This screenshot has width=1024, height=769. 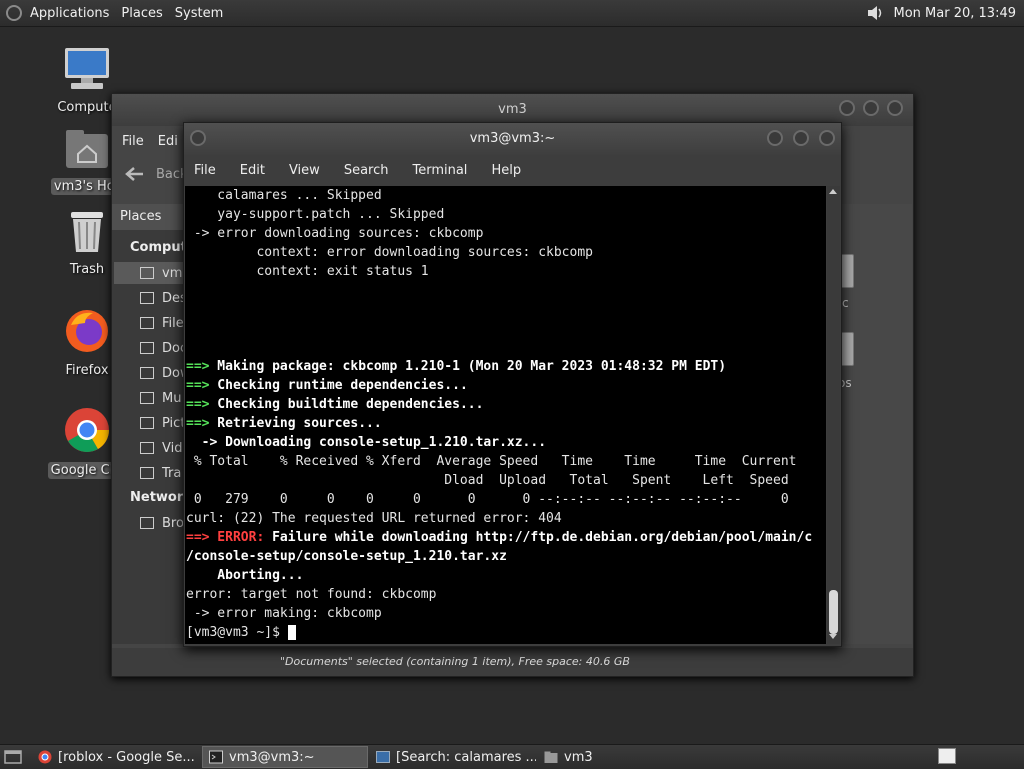 I want to click on workspace-switcher-icon, so click(x=947, y=756).